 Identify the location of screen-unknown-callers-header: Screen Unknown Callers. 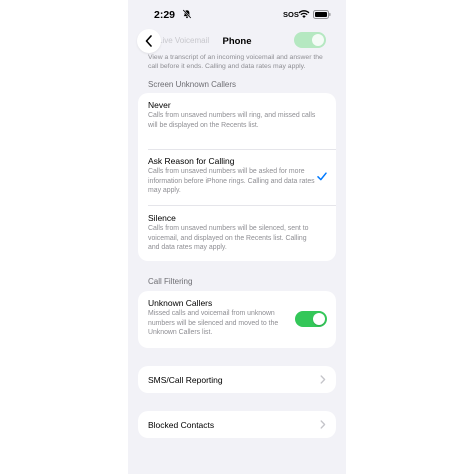
(192, 84).